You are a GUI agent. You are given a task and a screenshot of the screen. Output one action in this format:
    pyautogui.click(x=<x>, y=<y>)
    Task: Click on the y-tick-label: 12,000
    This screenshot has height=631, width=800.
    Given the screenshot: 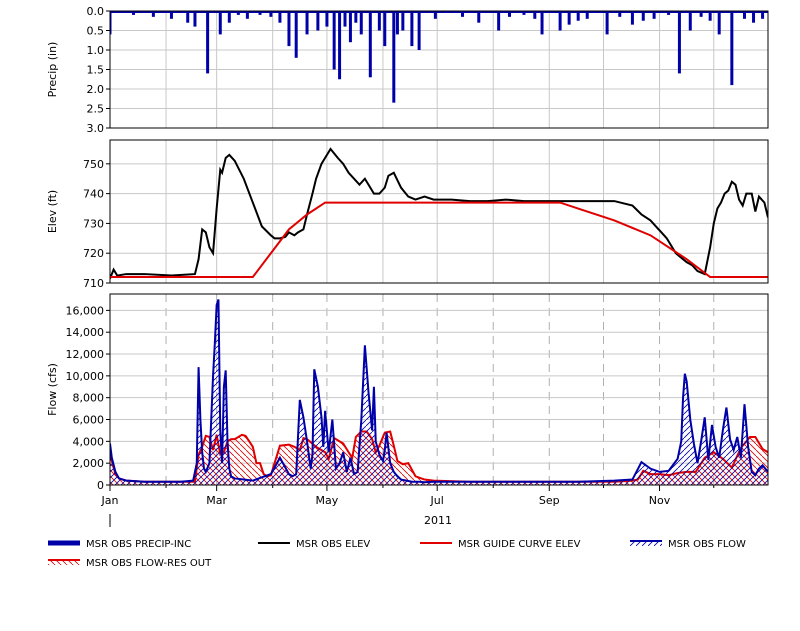 What is the action you would take?
    pyautogui.click(x=85, y=354)
    